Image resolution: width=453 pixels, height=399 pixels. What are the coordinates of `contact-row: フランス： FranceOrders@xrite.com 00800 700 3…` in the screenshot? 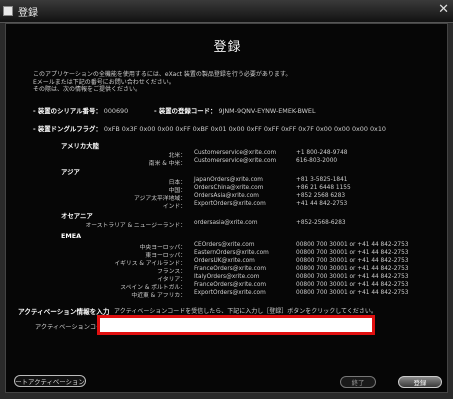 It's located at (227, 270).